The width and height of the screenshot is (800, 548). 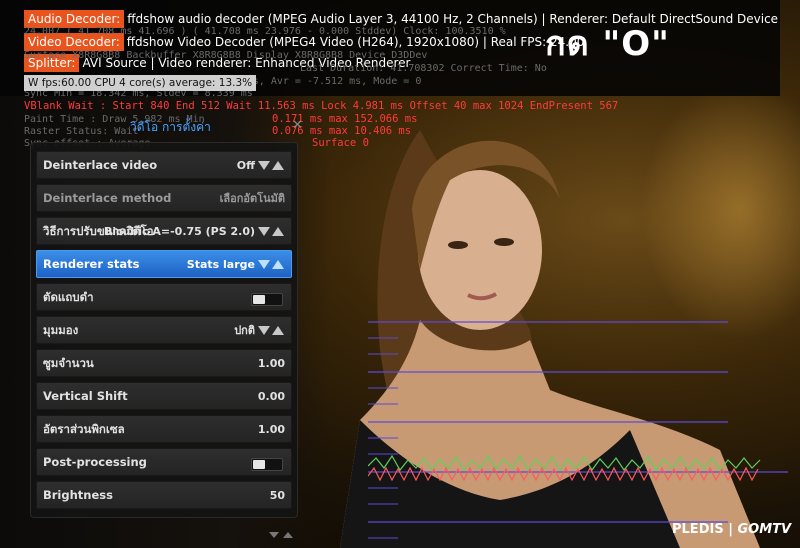 What do you see at coordinates (340, 143) in the screenshot?
I see `stats-surface-value: Surface 0` at bounding box center [340, 143].